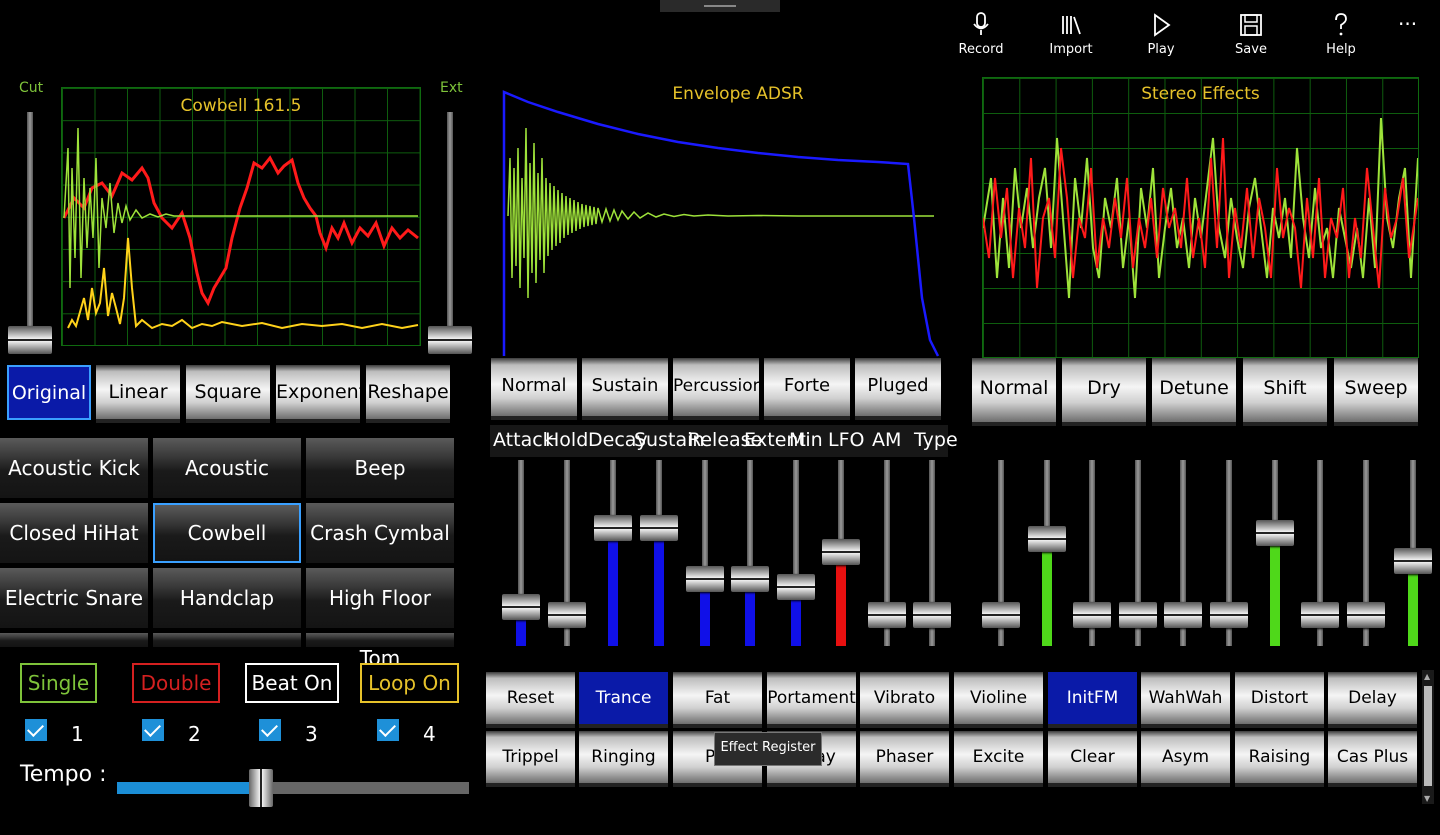 The width and height of the screenshot is (1440, 835). Describe the element at coordinates (981, 49) in the screenshot. I see `record-label: Record` at that location.